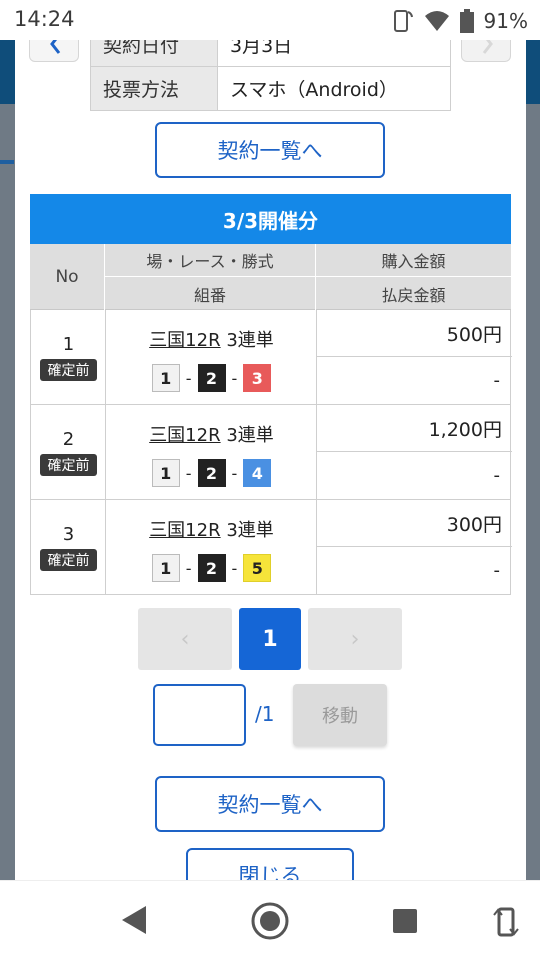 This screenshot has width=540, height=960. What do you see at coordinates (270, 150) in the screenshot?
I see `contract-list-button: 契約一覧へ` at bounding box center [270, 150].